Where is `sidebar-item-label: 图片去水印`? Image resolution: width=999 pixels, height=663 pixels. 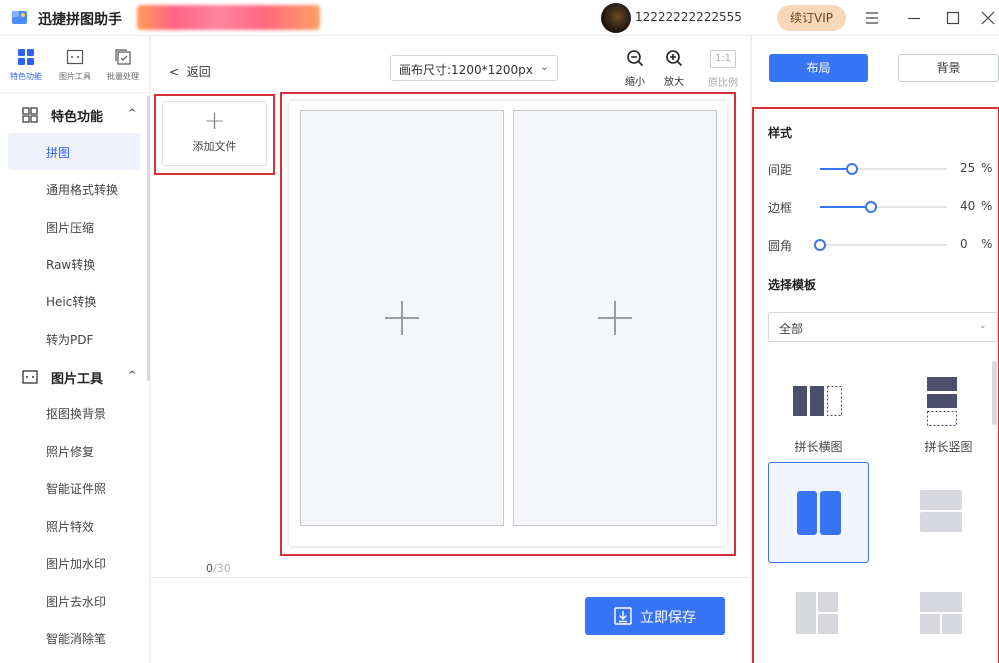
sidebar-item-label: 图片去水印 is located at coordinates (76, 602).